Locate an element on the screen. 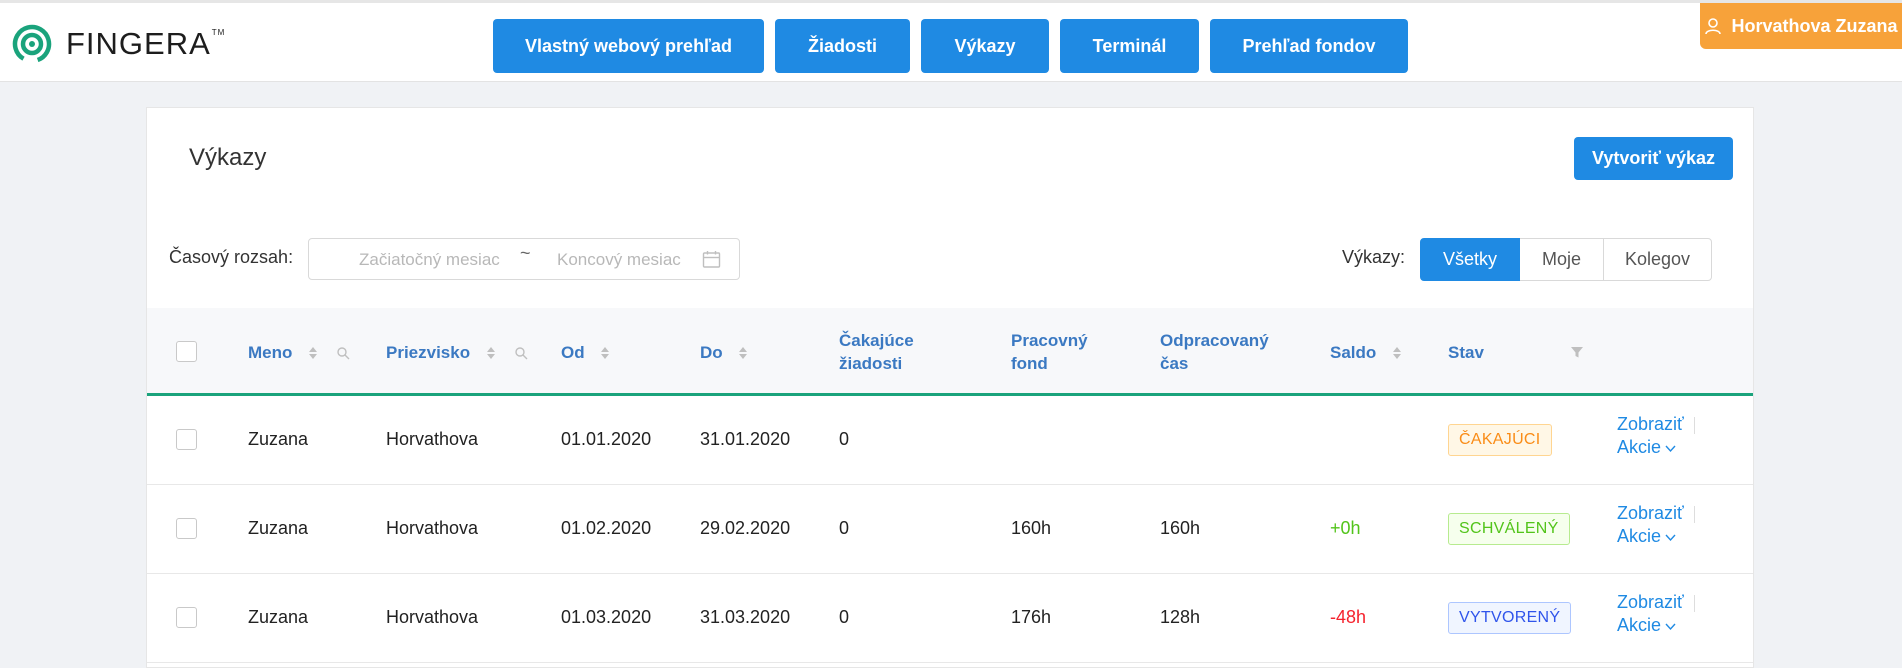 This screenshot has height=668, width=1902. col-fund-label-line2: fond is located at coordinates (1029, 363).